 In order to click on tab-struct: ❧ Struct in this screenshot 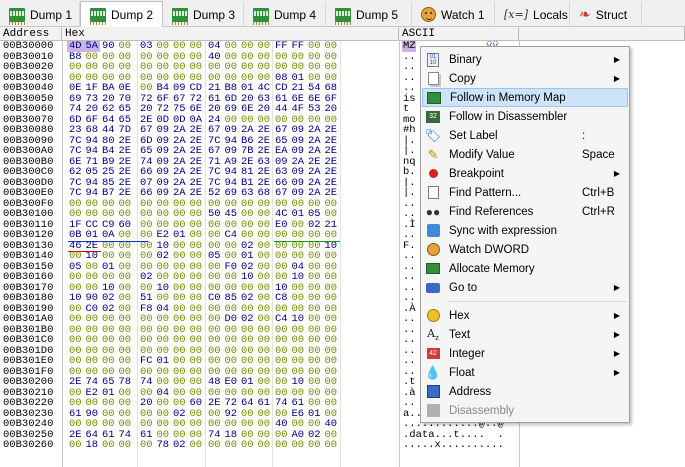, I will do `click(606, 14)`.